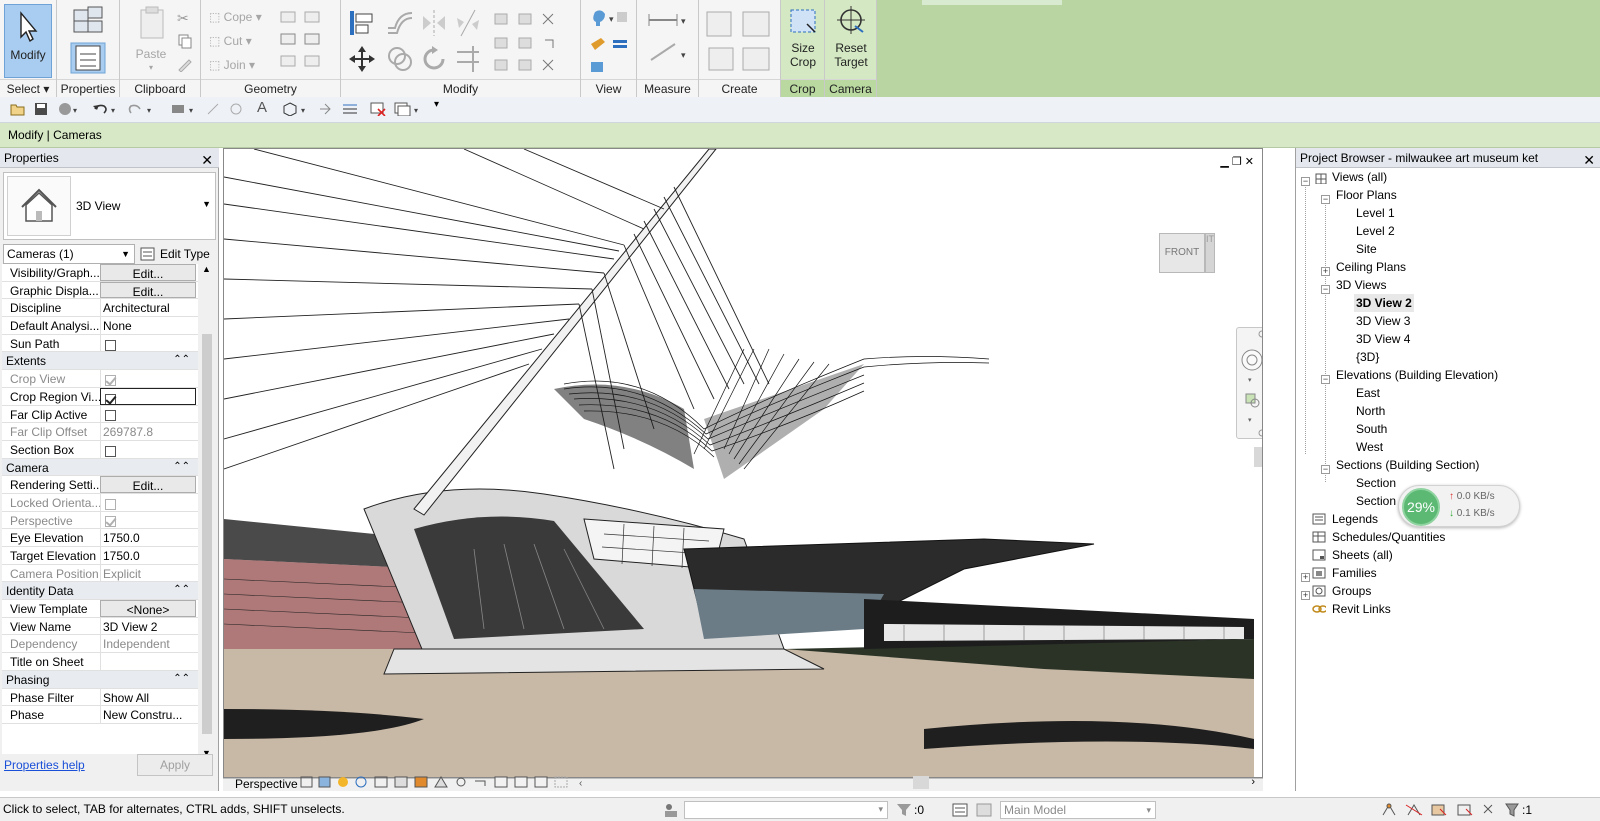 The image size is (1600, 821). Describe the element at coordinates (28, 41) in the screenshot. I see `modify-button: Modify` at that location.